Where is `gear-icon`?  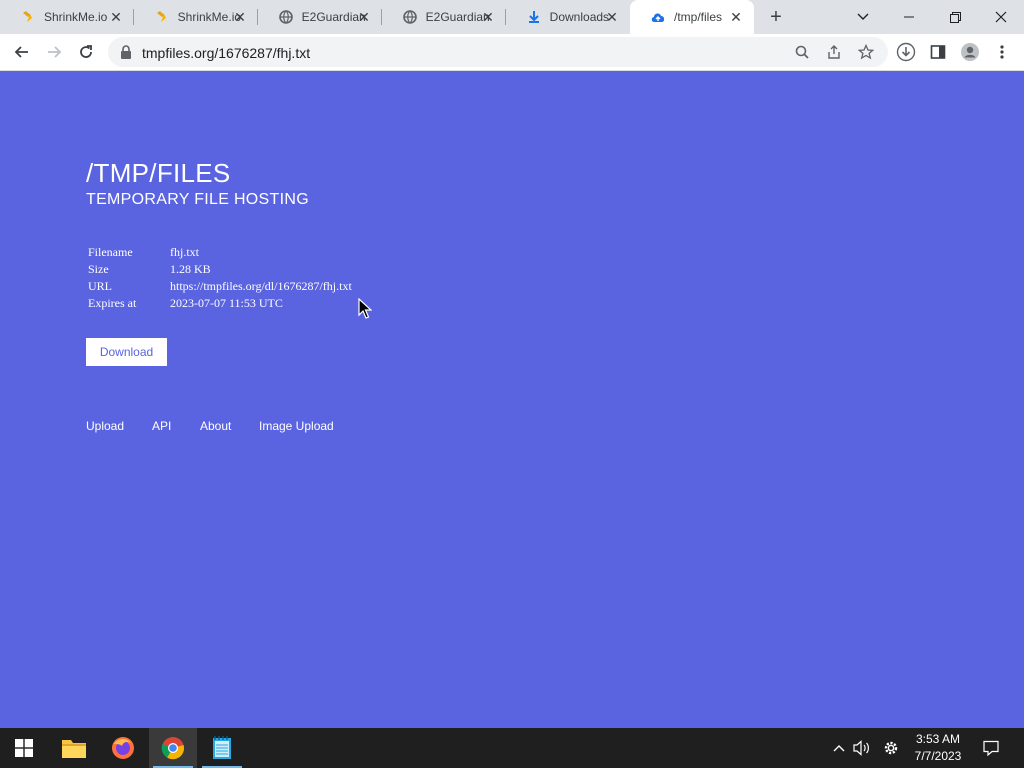
gear-icon is located at coordinates (891, 748).